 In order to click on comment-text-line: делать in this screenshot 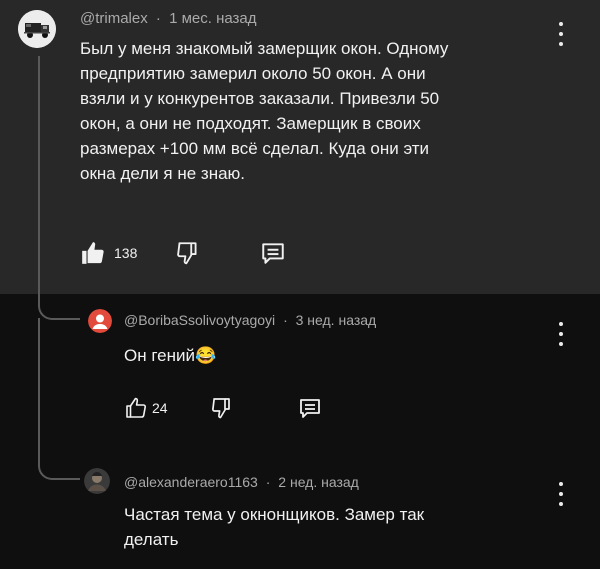, I will do `click(151, 539)`.